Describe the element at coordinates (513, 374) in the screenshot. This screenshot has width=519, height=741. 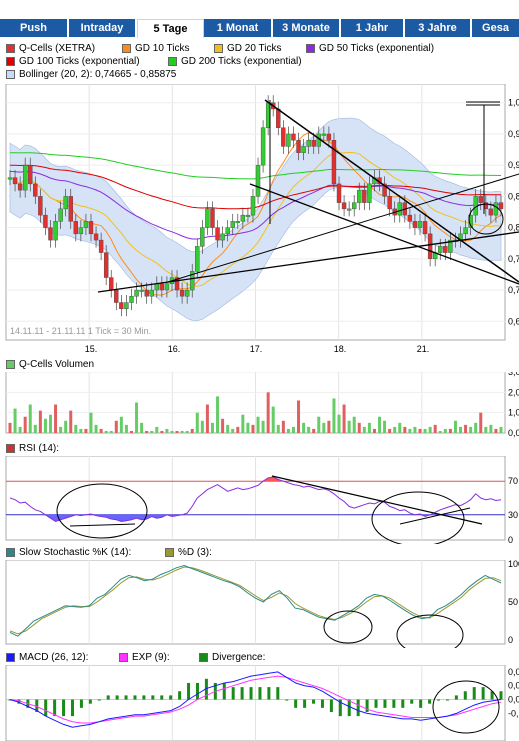
I see `y-tick-label: 3,0` at that location.